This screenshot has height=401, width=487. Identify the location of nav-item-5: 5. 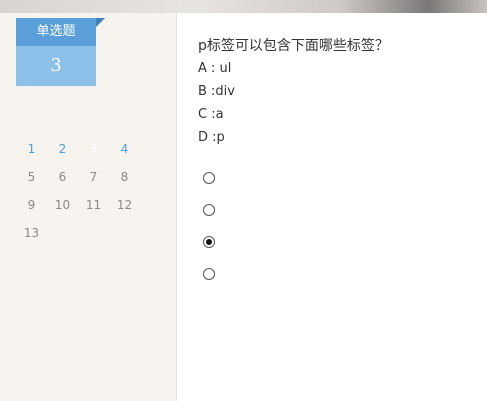
(31, 177).